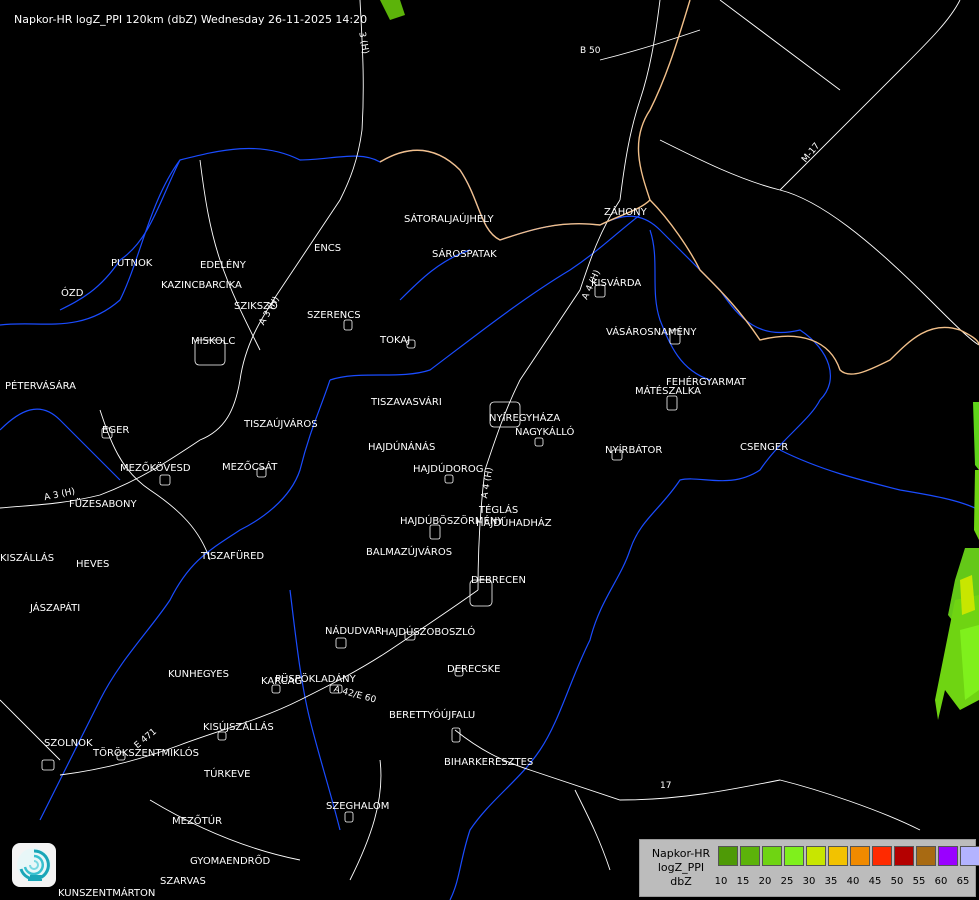  I want to click on city-label: KISZÁLLÁS, so click(27, 558).